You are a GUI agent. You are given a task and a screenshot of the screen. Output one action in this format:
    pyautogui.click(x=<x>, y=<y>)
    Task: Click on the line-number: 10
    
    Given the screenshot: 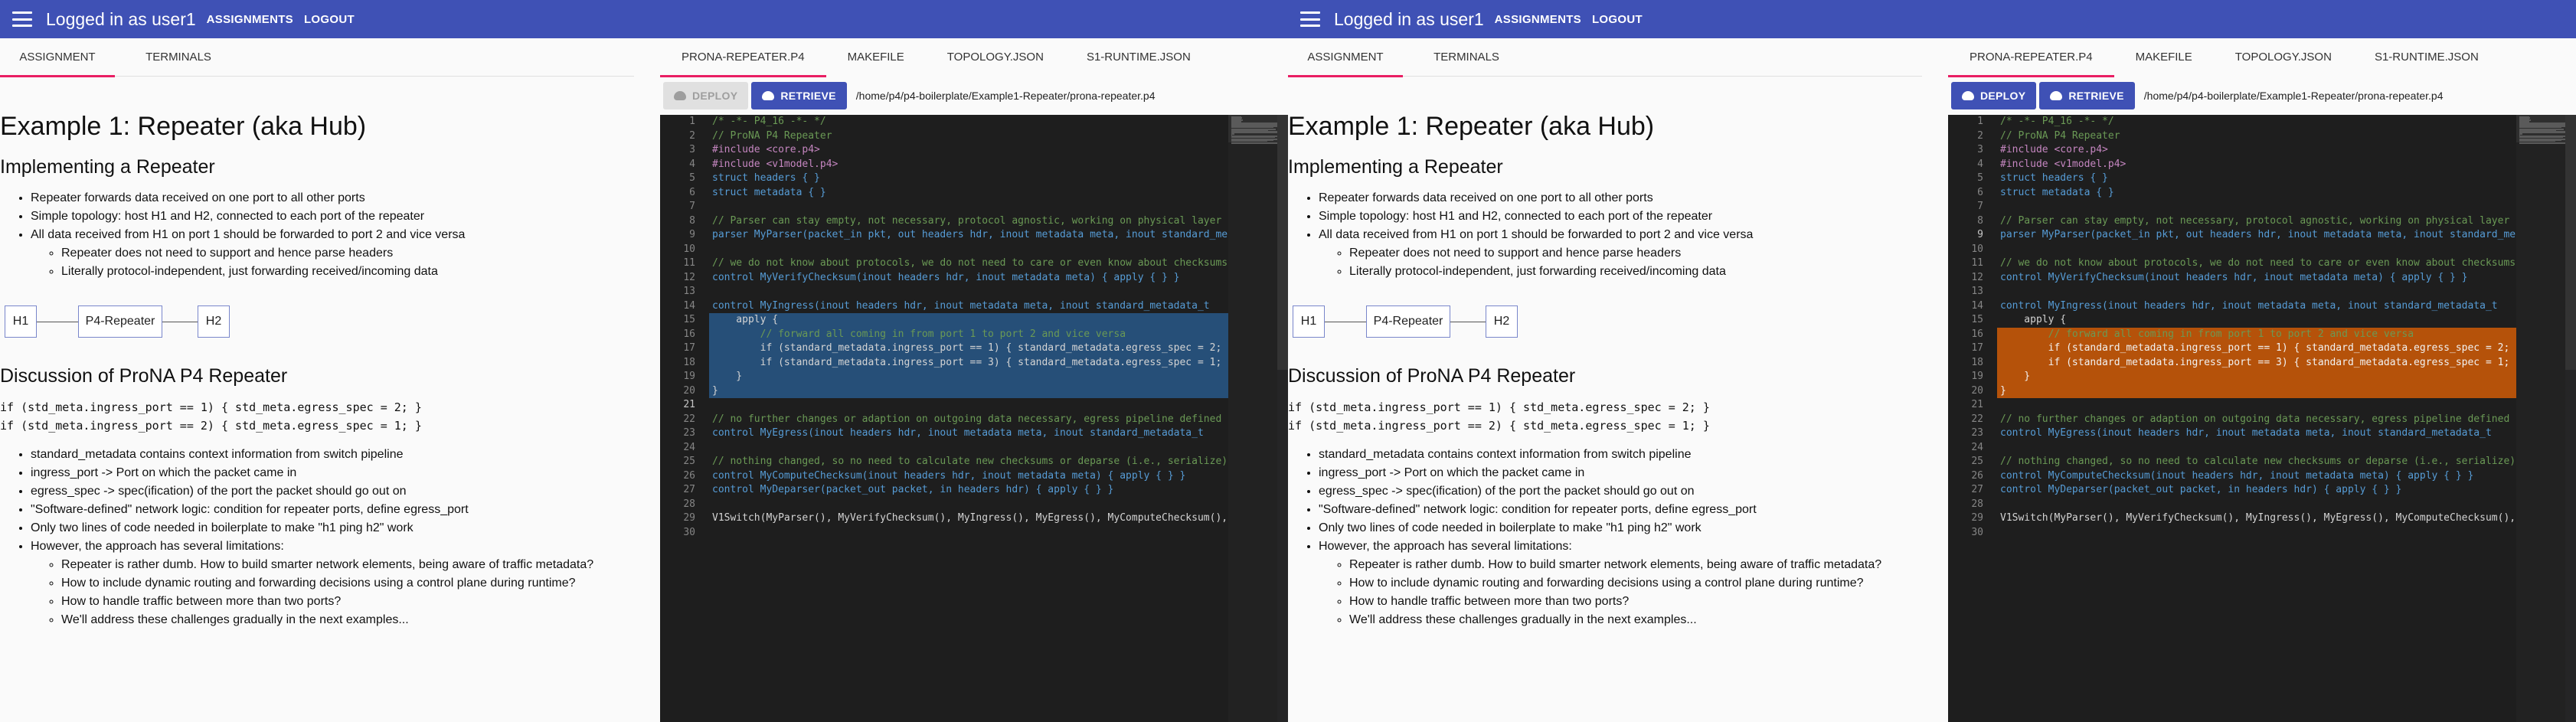 What is the action you would take?
    pyautogui.click(x=1977, y=249)
    